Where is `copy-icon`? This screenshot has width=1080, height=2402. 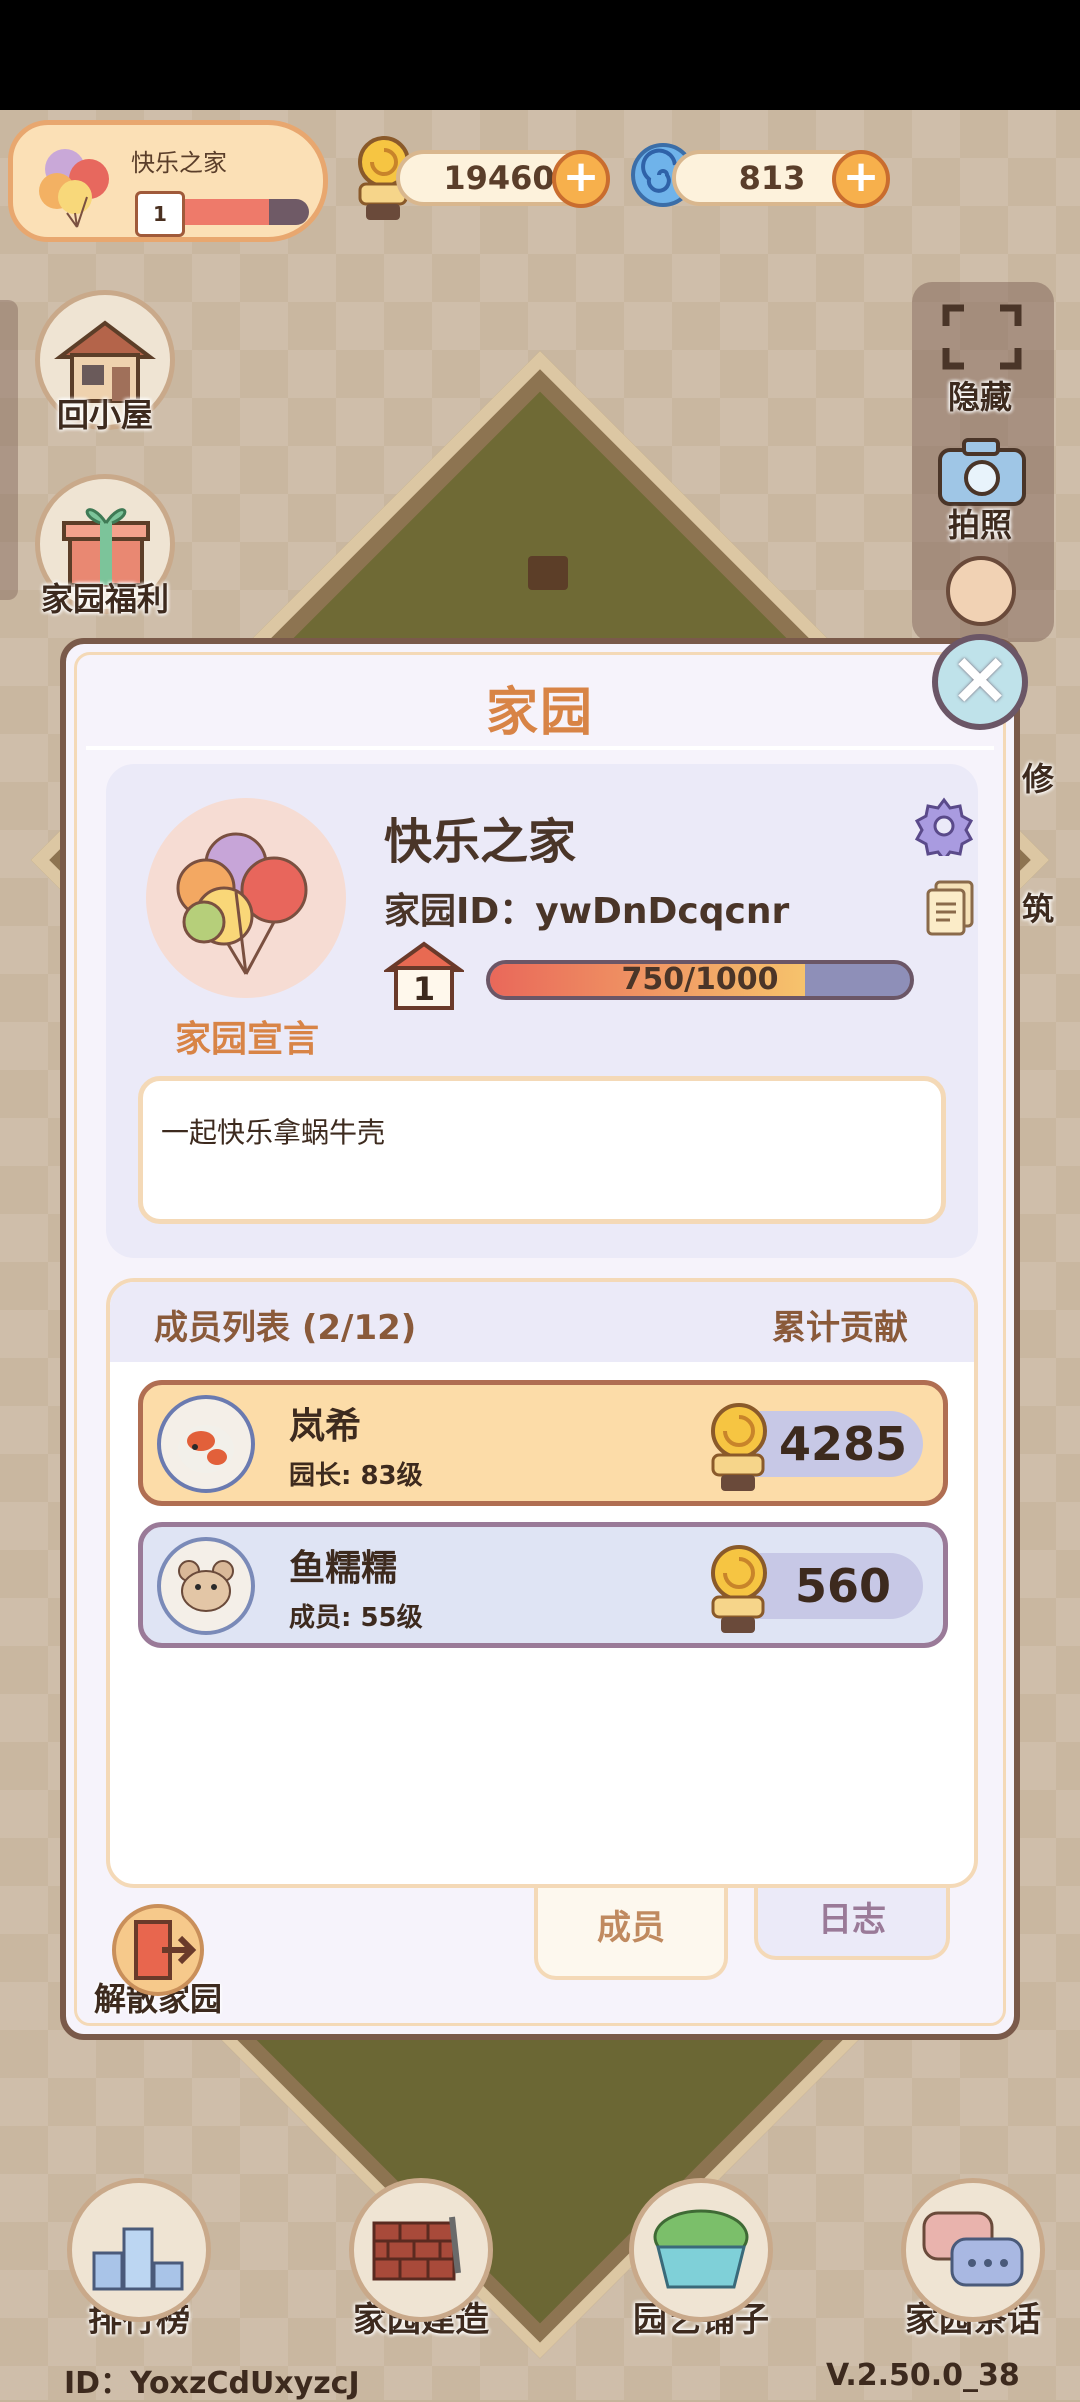 copy-icon is located at coordinates (950, 908).